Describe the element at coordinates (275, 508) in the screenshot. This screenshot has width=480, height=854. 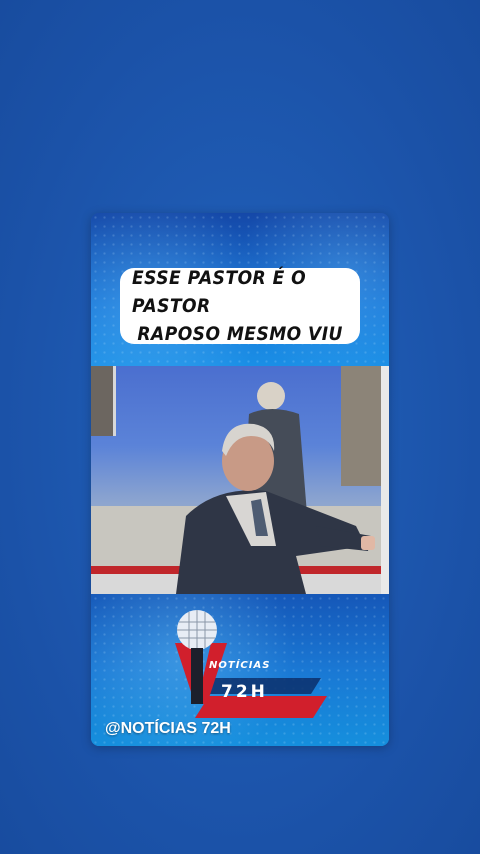
I see `presenter` at that location.